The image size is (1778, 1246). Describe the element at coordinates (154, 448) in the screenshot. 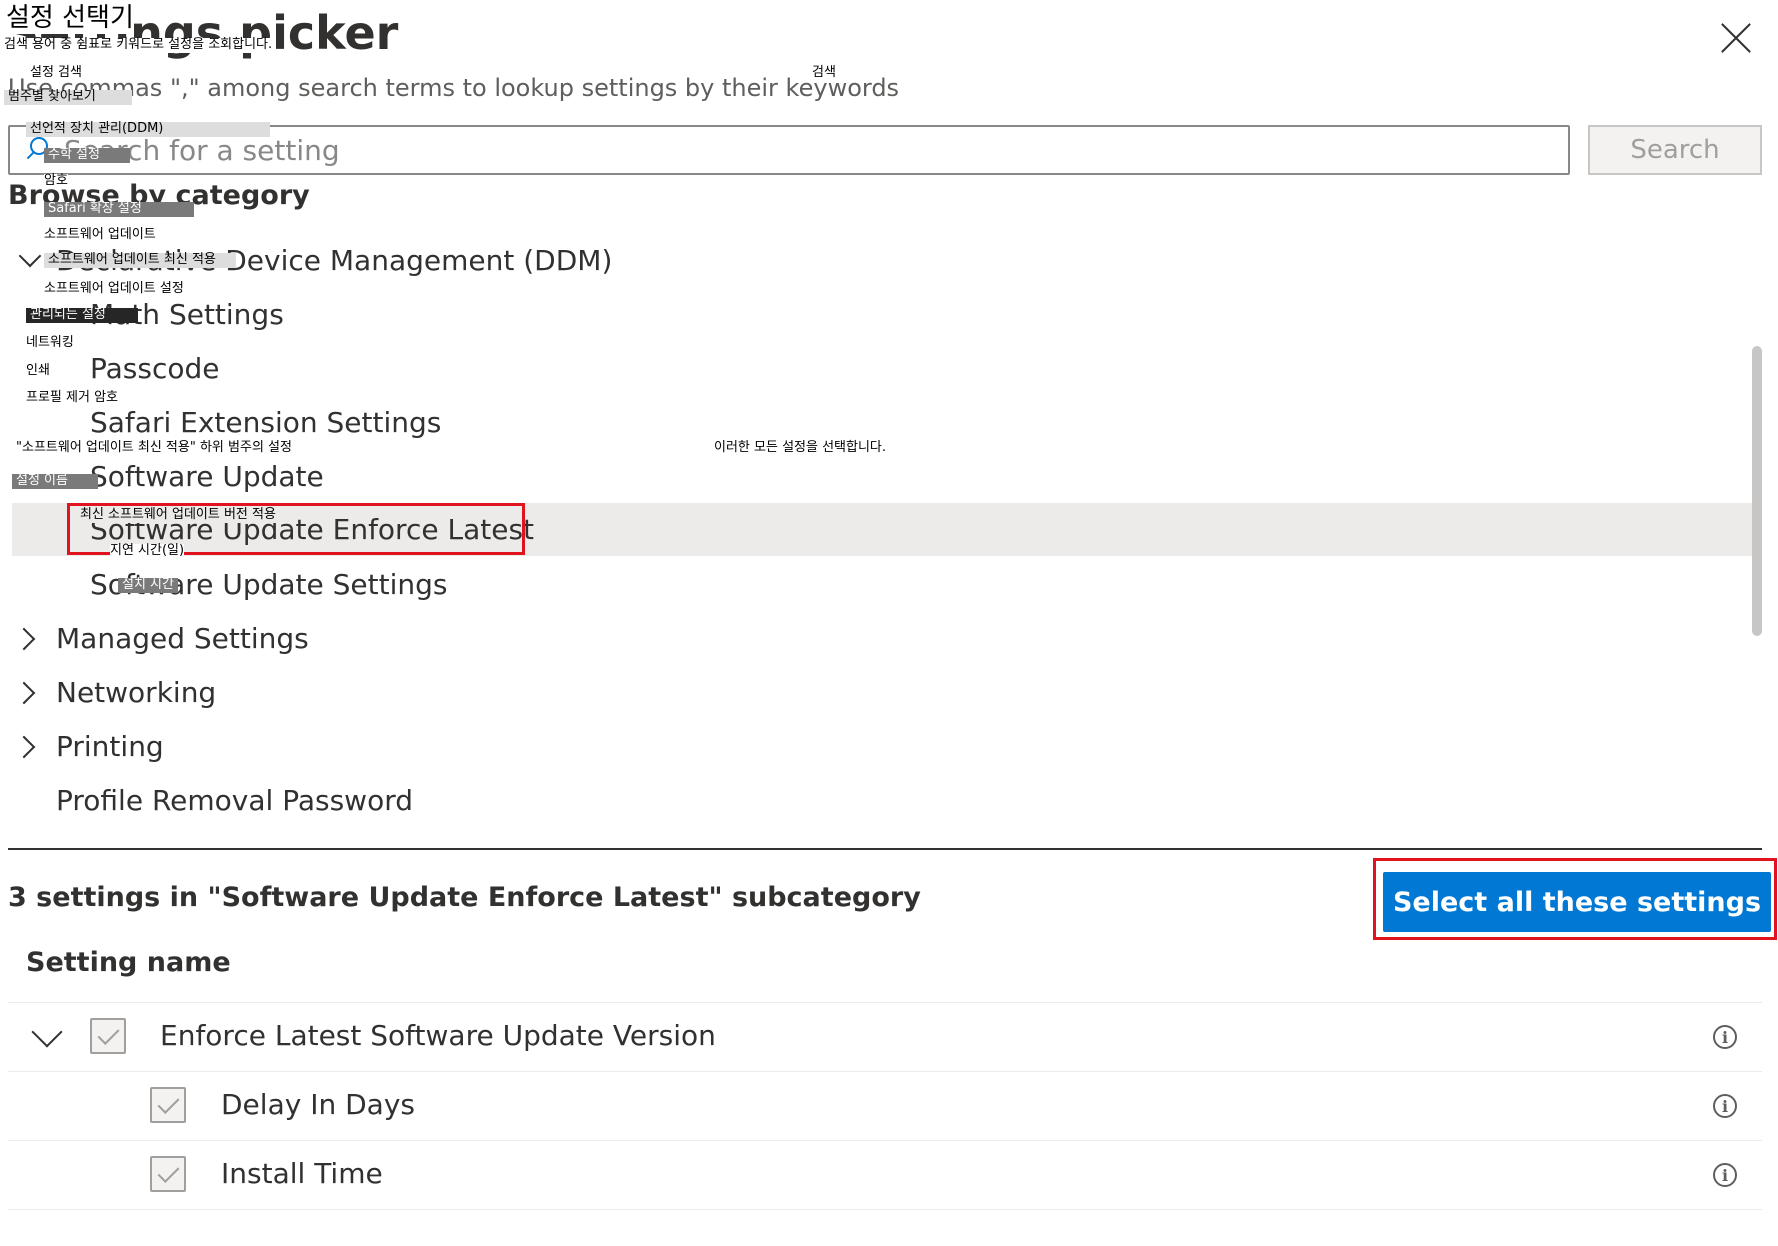

I see `ko-count-text: "소프트웨어 업데이트 최신 적용" 하위 범주의 설정` at that location.